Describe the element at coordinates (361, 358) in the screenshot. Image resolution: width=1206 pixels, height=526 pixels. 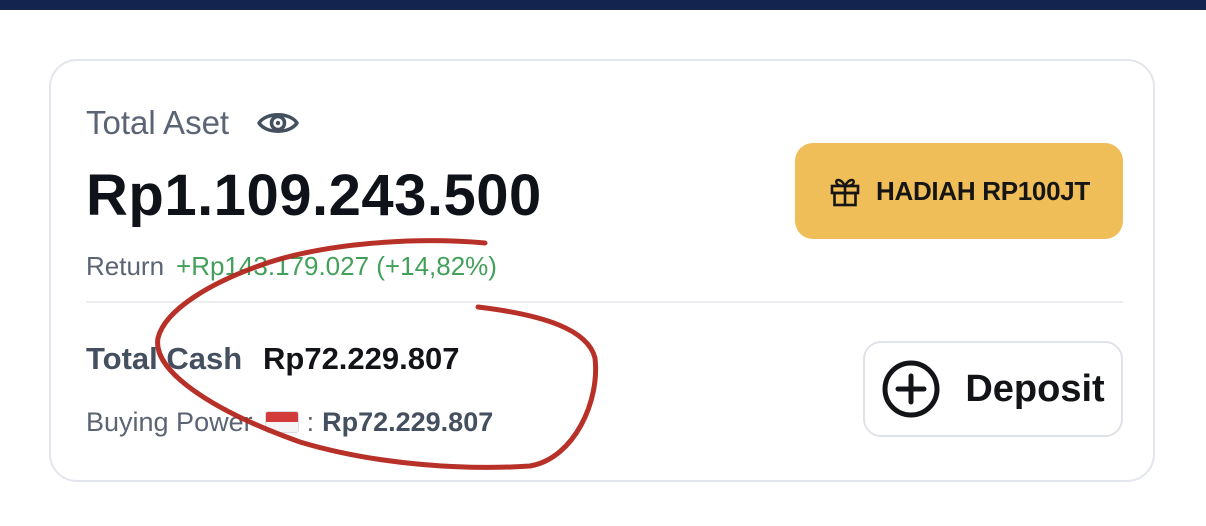
I see `total-cash-value: Rp72.229.807` at that location.